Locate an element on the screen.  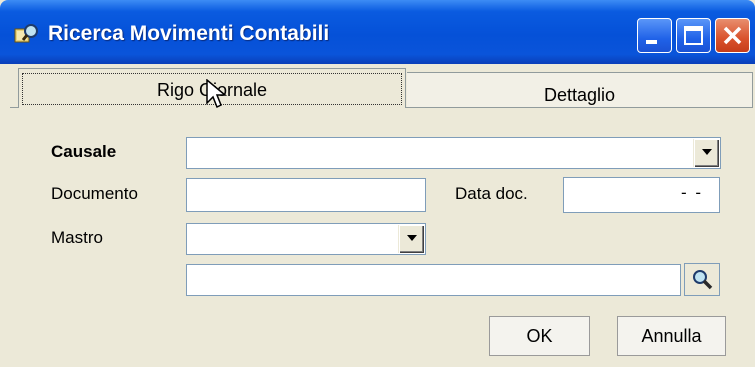
causale-combobox is located at coordinates (453, 153).